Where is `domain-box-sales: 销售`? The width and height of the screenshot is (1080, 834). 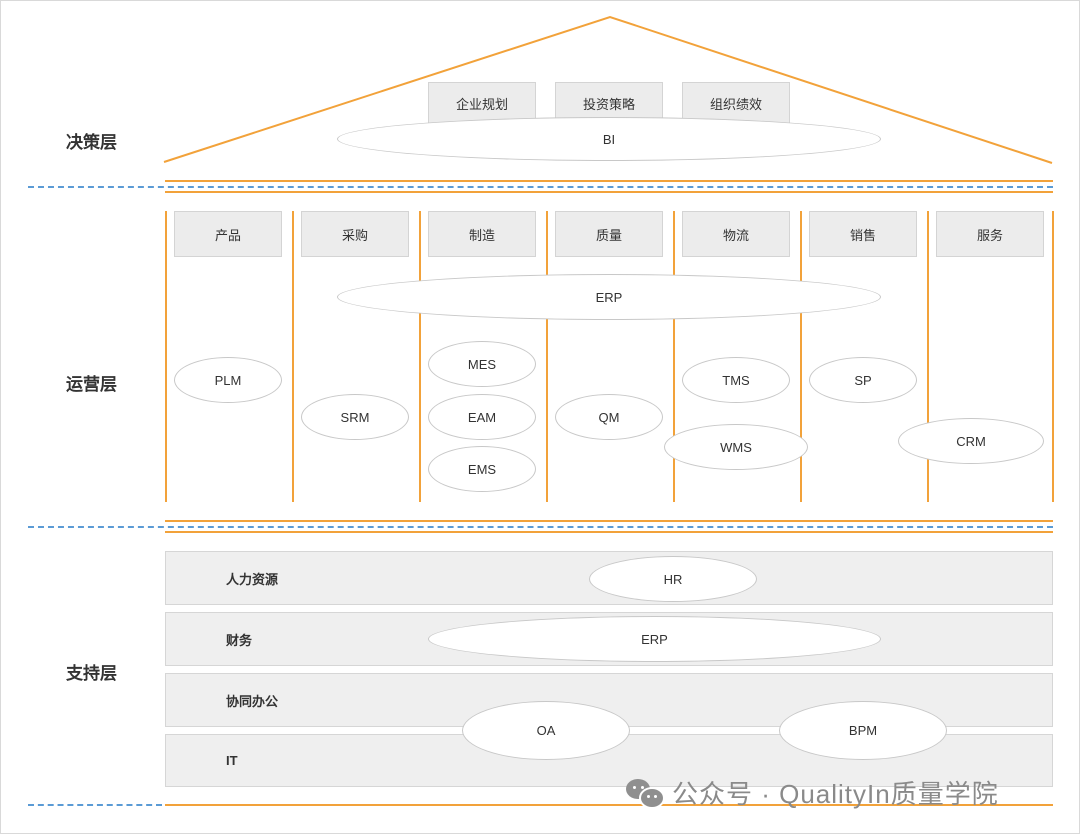 domain-box-sales: 销售 is located at coordinates (863, 234).